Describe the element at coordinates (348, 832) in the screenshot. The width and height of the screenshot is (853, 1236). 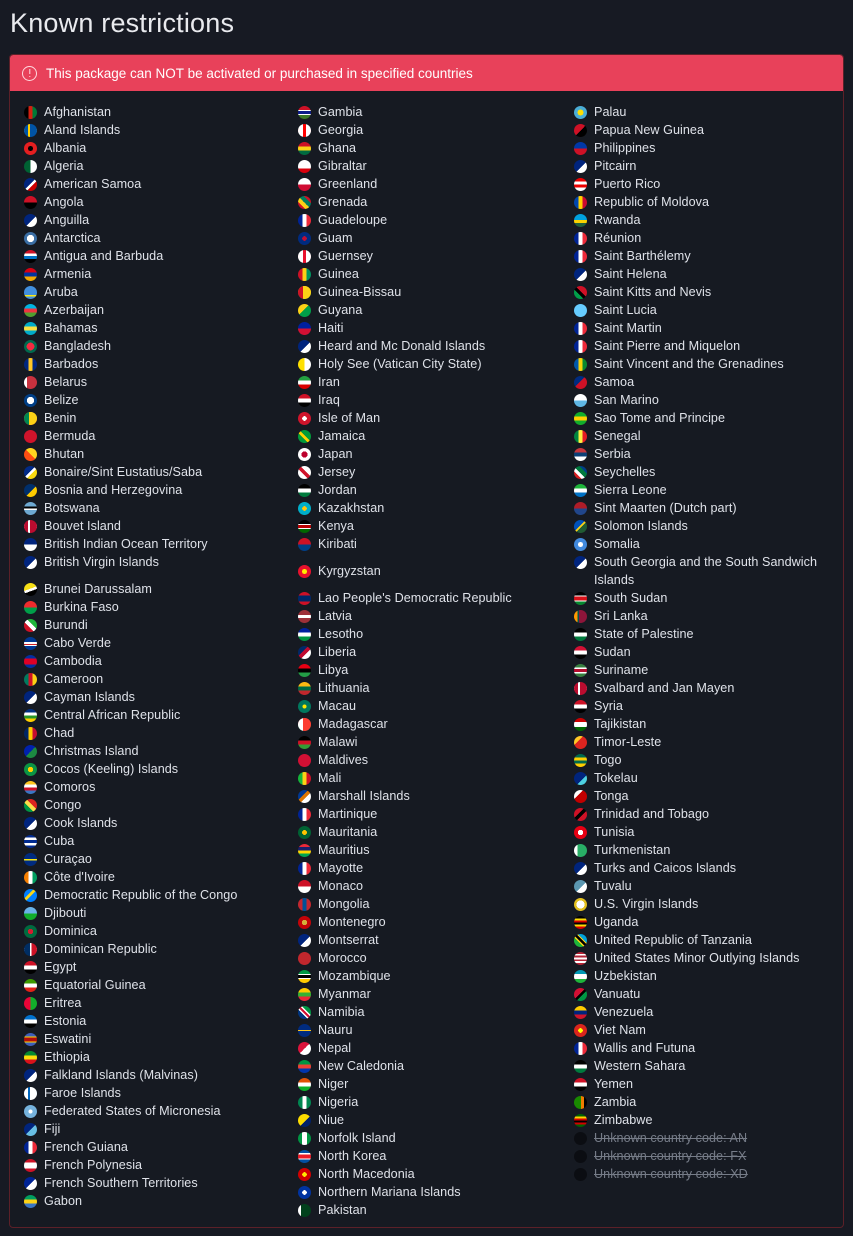
I see `country-name: Mauritania` at that location.